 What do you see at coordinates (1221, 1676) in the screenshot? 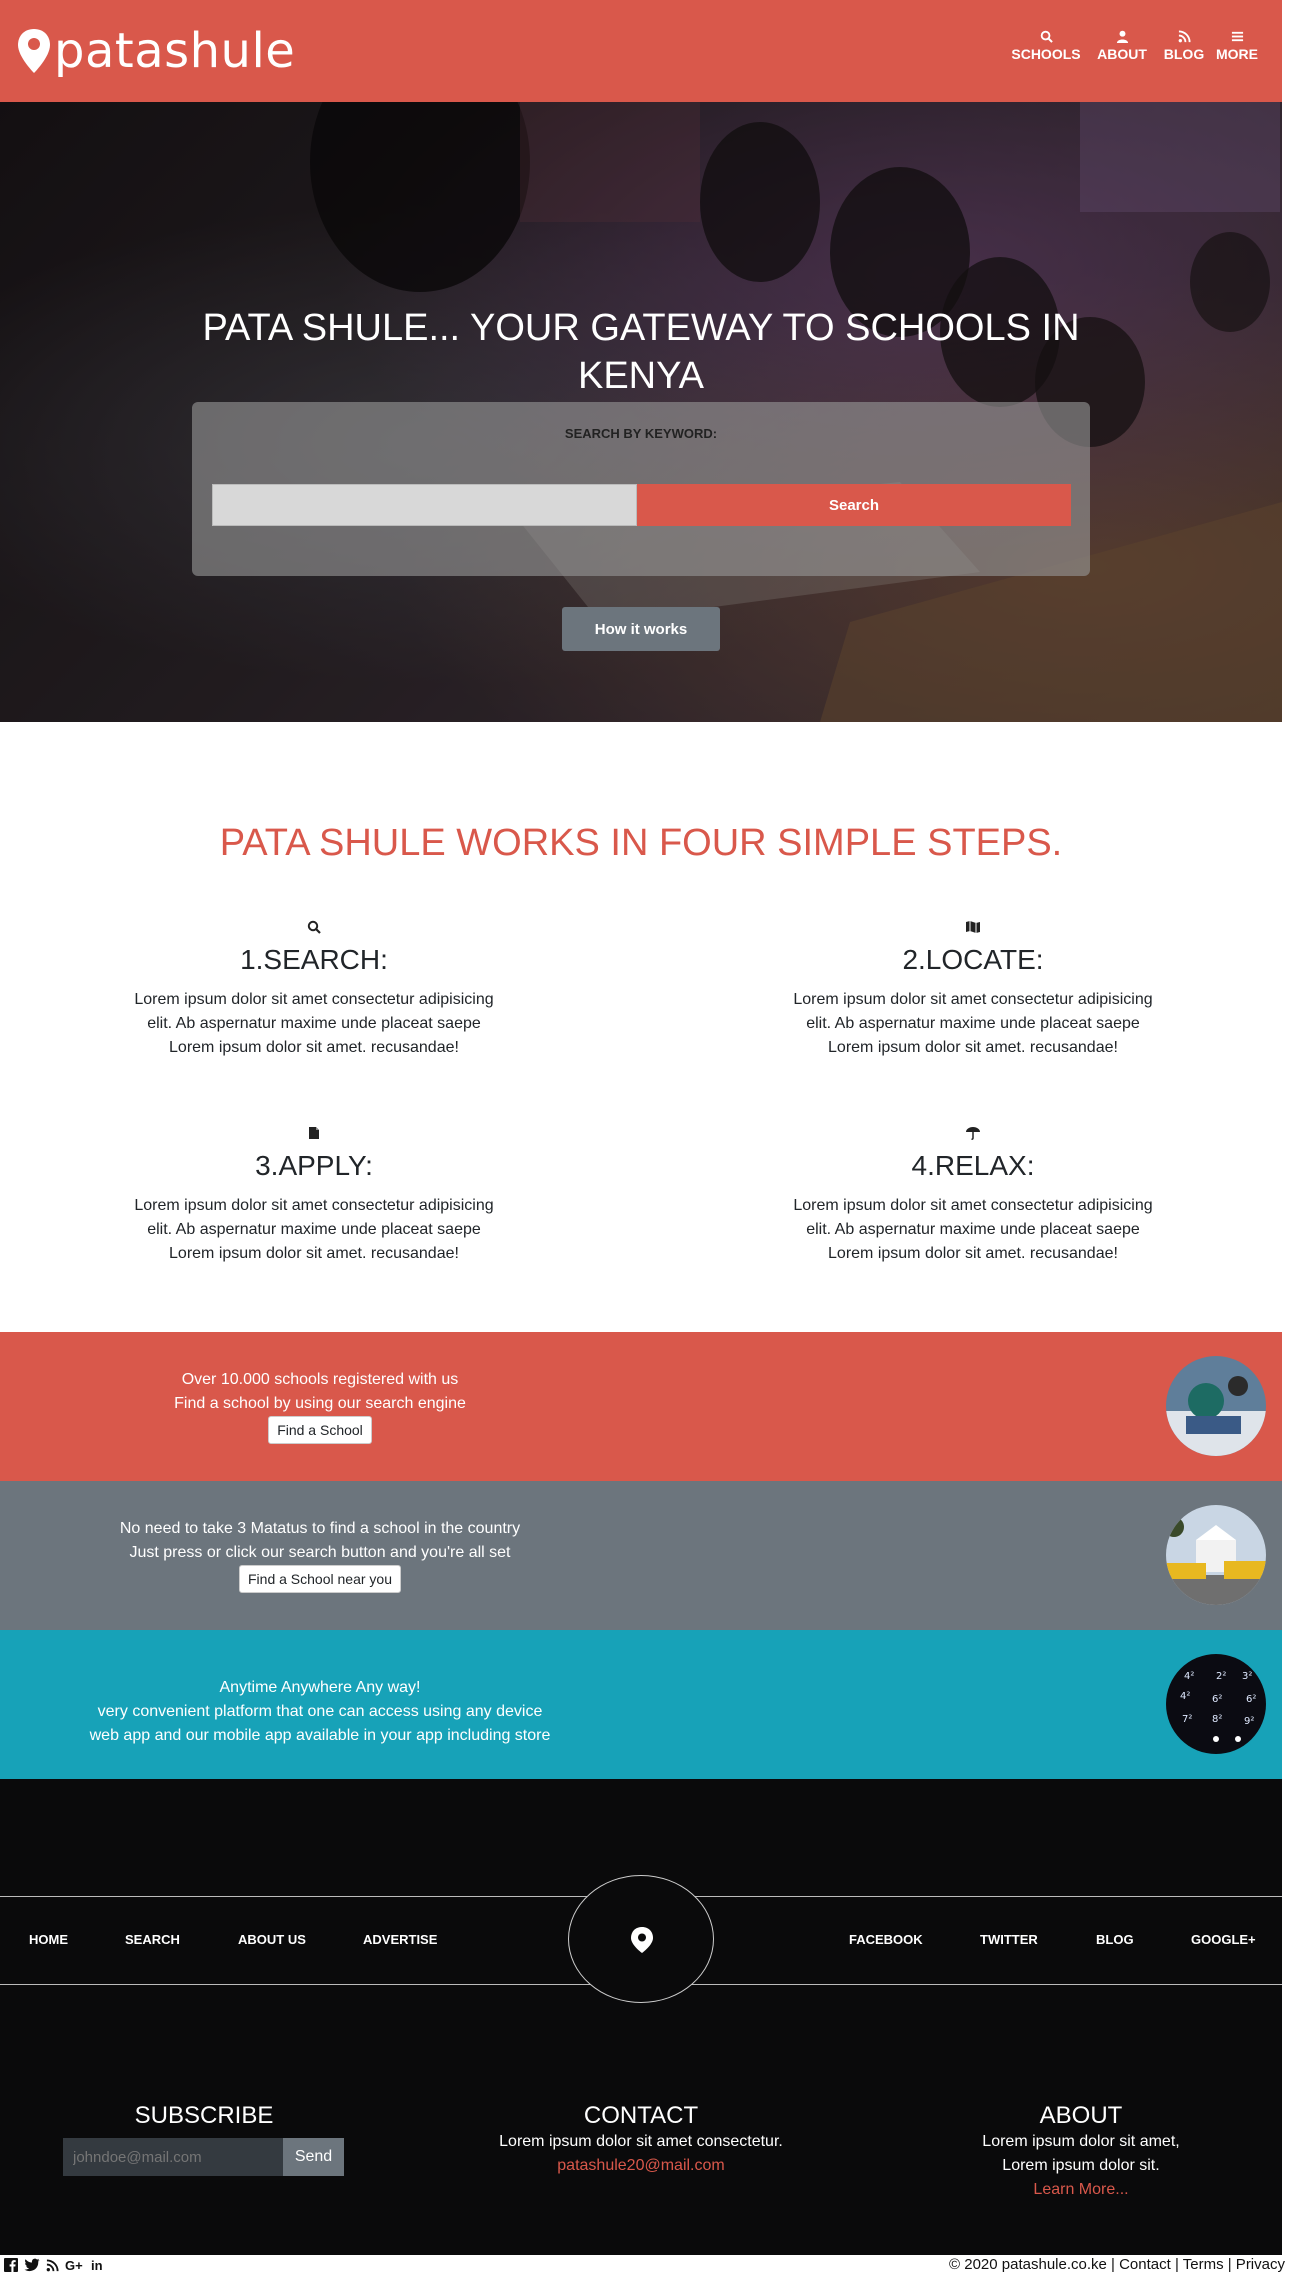
I see `svg-text: 2²` at bounding box center [1221, 1676].